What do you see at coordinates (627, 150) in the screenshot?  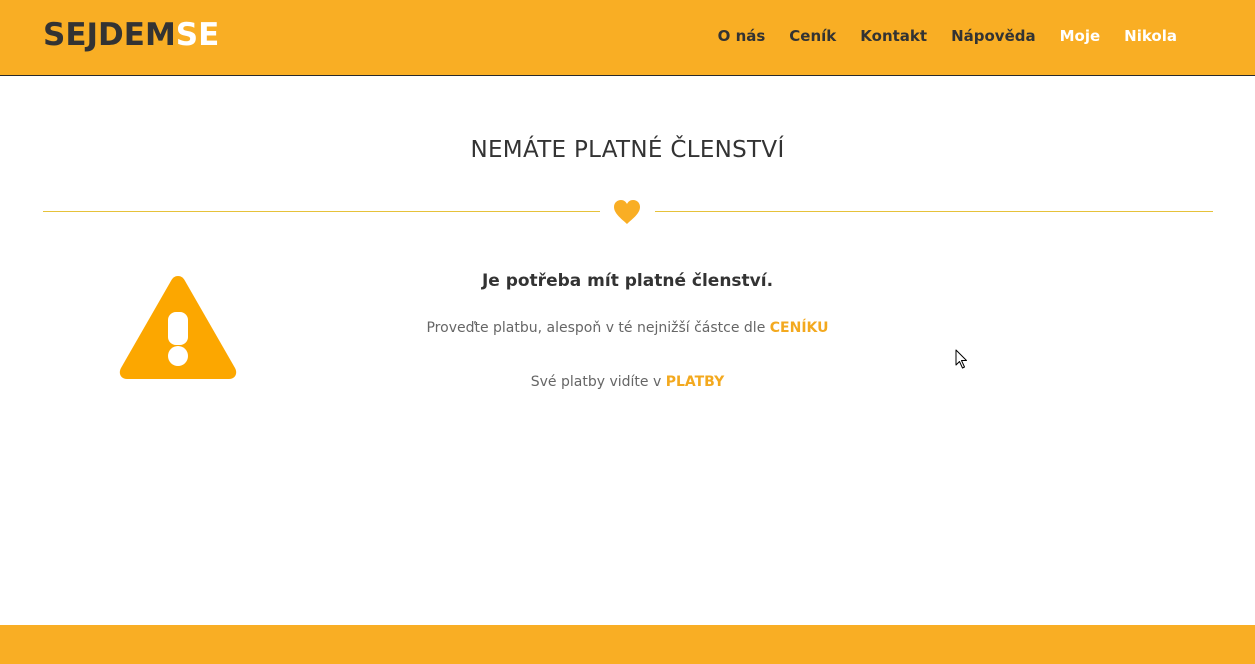 I see `page-title: NEMÁTE PLATNÉ ČLENSTVÍ` at bounding box center [627, 150].